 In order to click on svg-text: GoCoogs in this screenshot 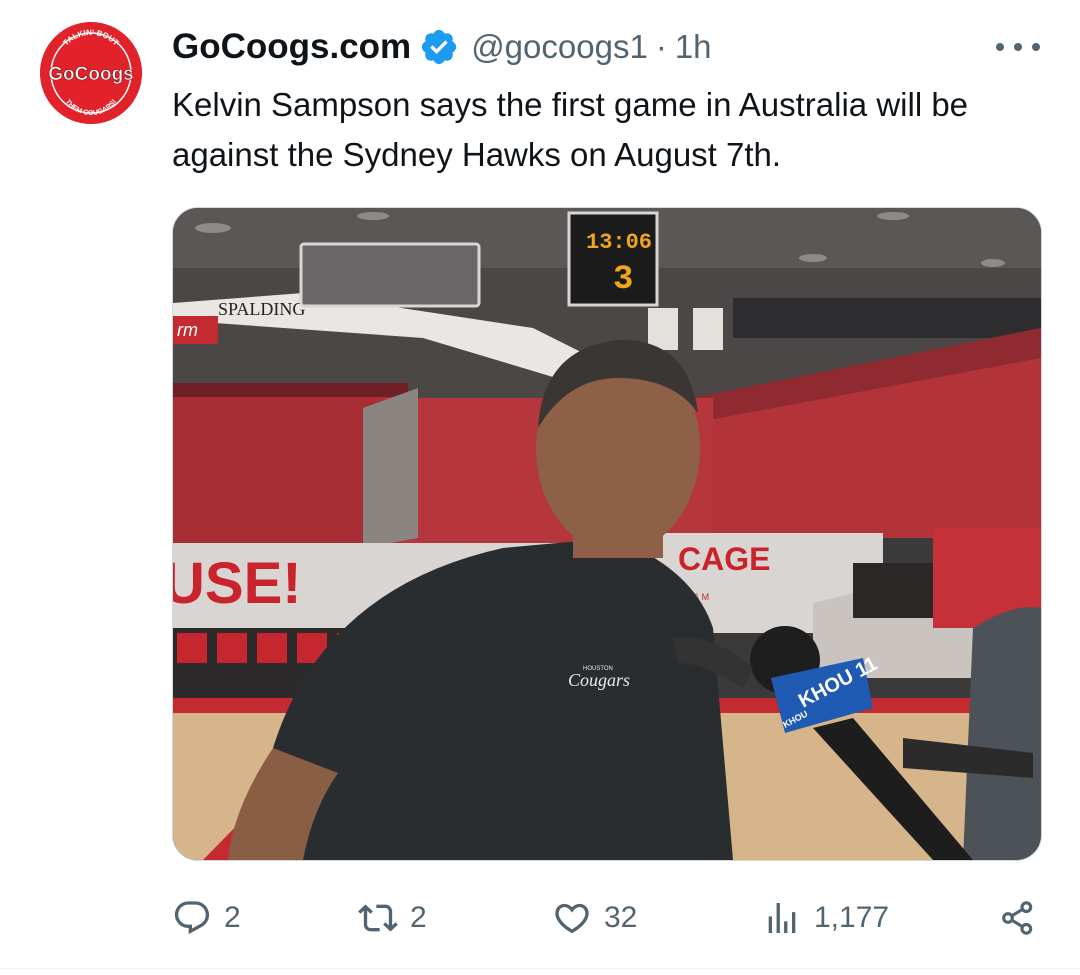, I will do `click(91, 74)`.